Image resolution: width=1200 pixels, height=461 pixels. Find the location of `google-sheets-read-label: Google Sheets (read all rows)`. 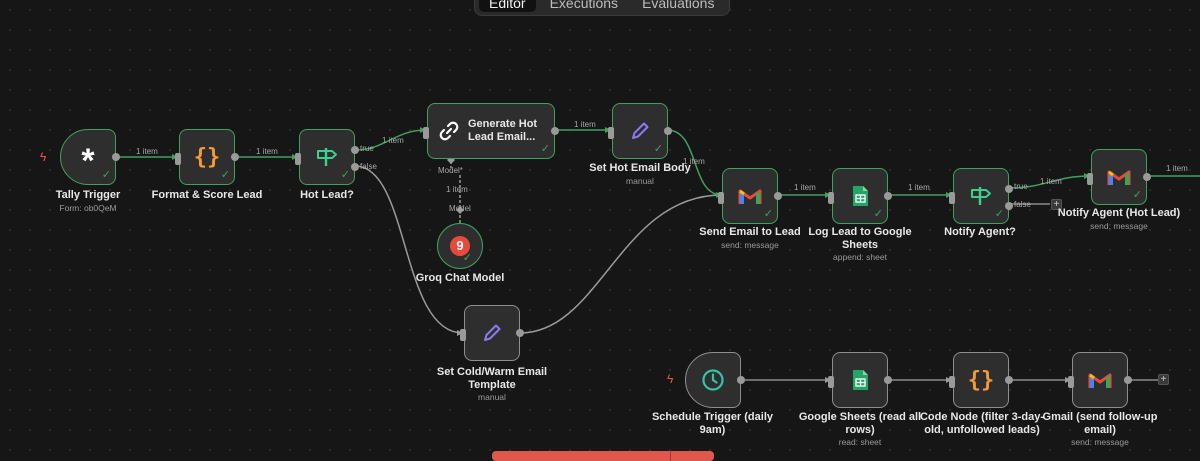

google-sheets-read-label: Google Sheets (read all rows) is located at coordinates (860, 424).